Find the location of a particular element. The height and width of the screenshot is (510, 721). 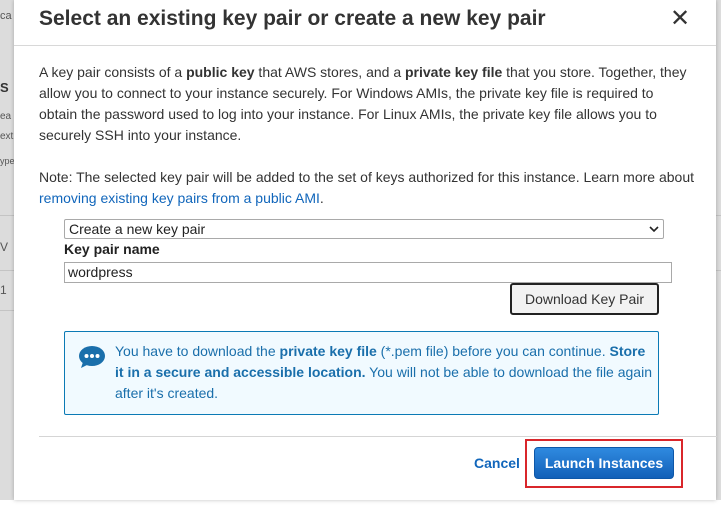

footer-divider is located at coordinates (378, 436).